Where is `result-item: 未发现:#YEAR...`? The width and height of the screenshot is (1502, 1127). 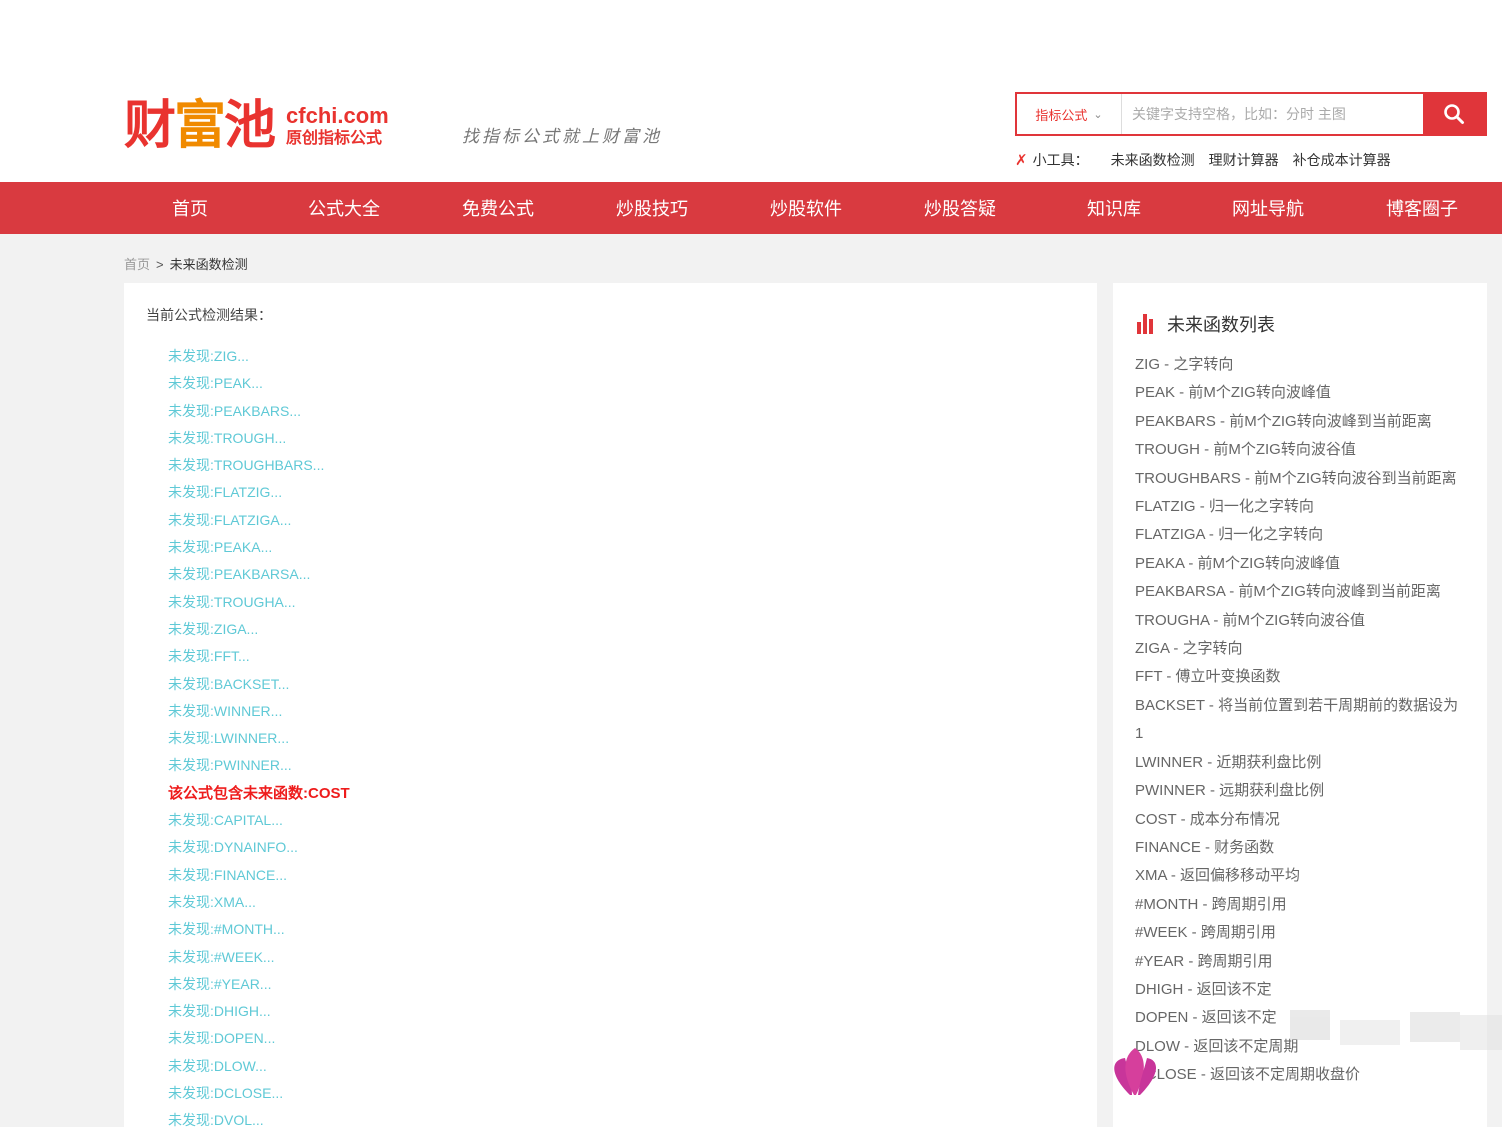
result-item: 未发现:#YEAR... is located at coordinates (220, 983).